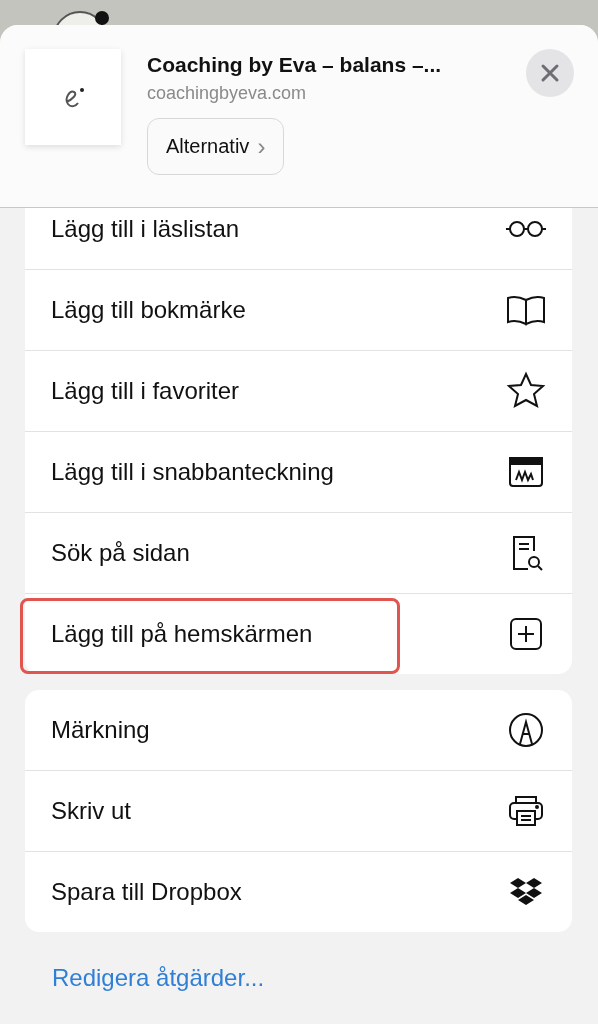 This screenshot has height=1024, width=598. I want to click on action-item: Lägg till i läslistan, so click(298, 238).